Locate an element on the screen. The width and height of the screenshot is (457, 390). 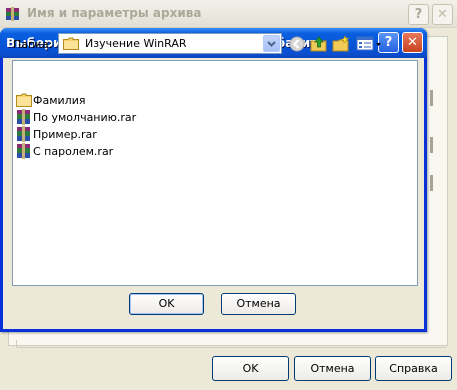
new-folder-icon is located at coordinates (341, 44).